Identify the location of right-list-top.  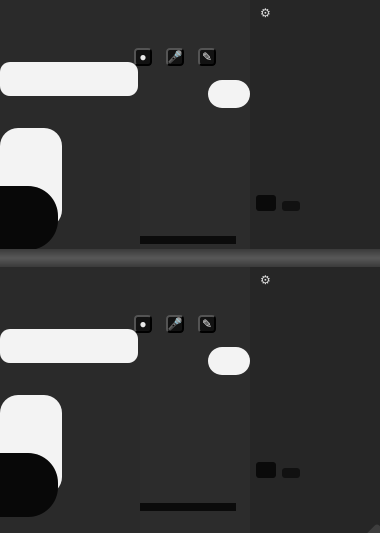
(316, 127).